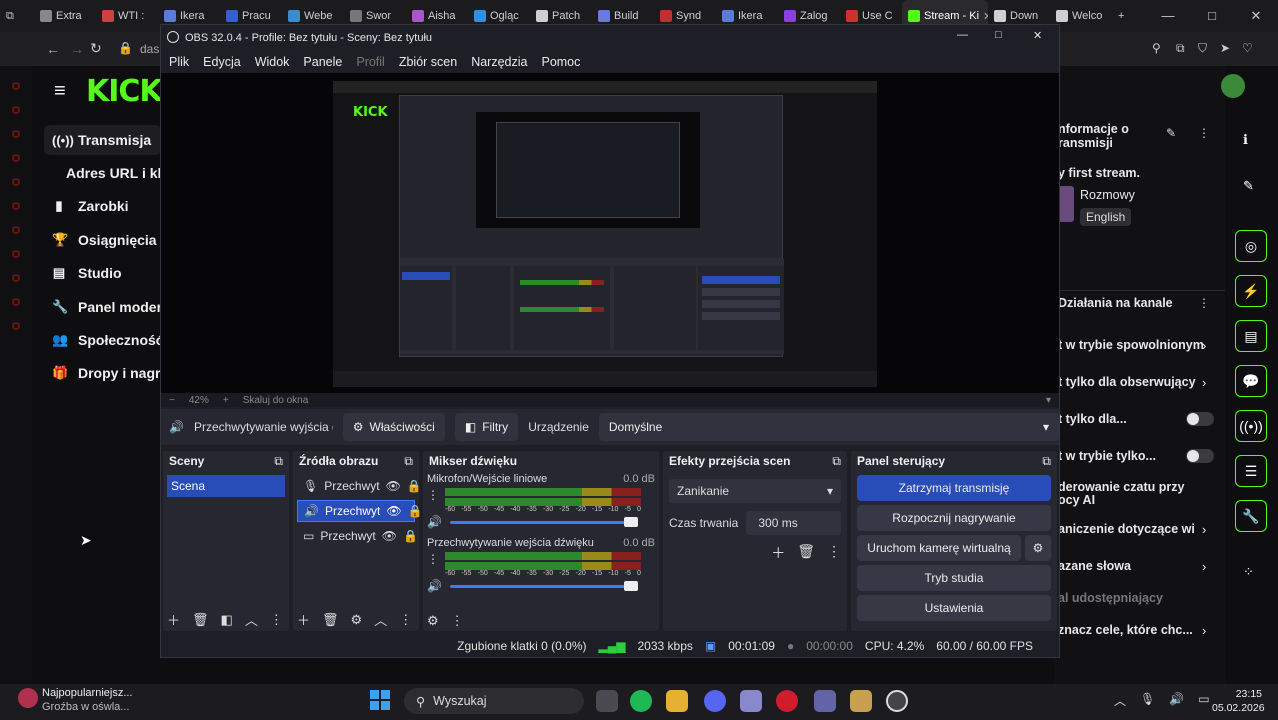 Image resolution: width=1278 pixels, height=720 pixels. I want to click on workspace-button: ⧉, so click(17, 16).